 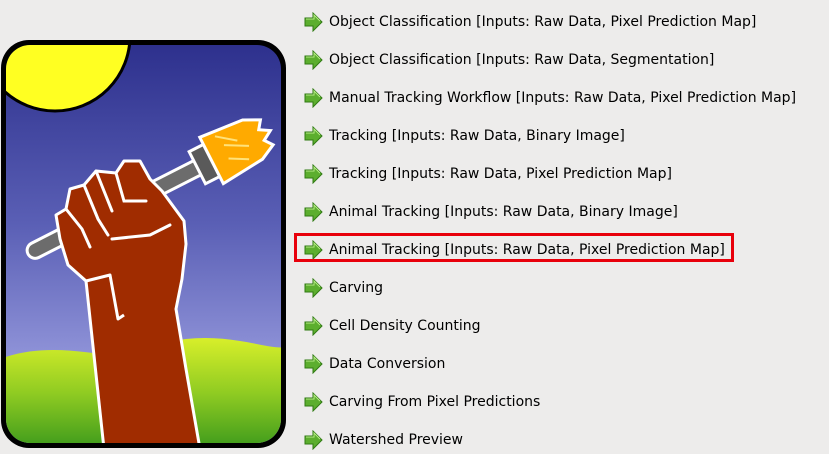 What do you see at coordinates (563, 373) in the screenshot?
I see `workflow-item: Data Conversion` at bounding box center [563, 373].